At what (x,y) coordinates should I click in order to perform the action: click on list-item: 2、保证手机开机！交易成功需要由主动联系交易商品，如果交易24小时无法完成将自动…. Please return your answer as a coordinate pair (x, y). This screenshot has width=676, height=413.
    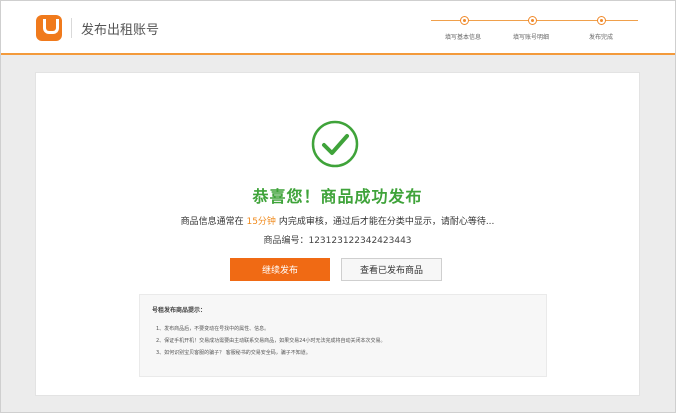
    Looking at the image, I should click on (271, 341).